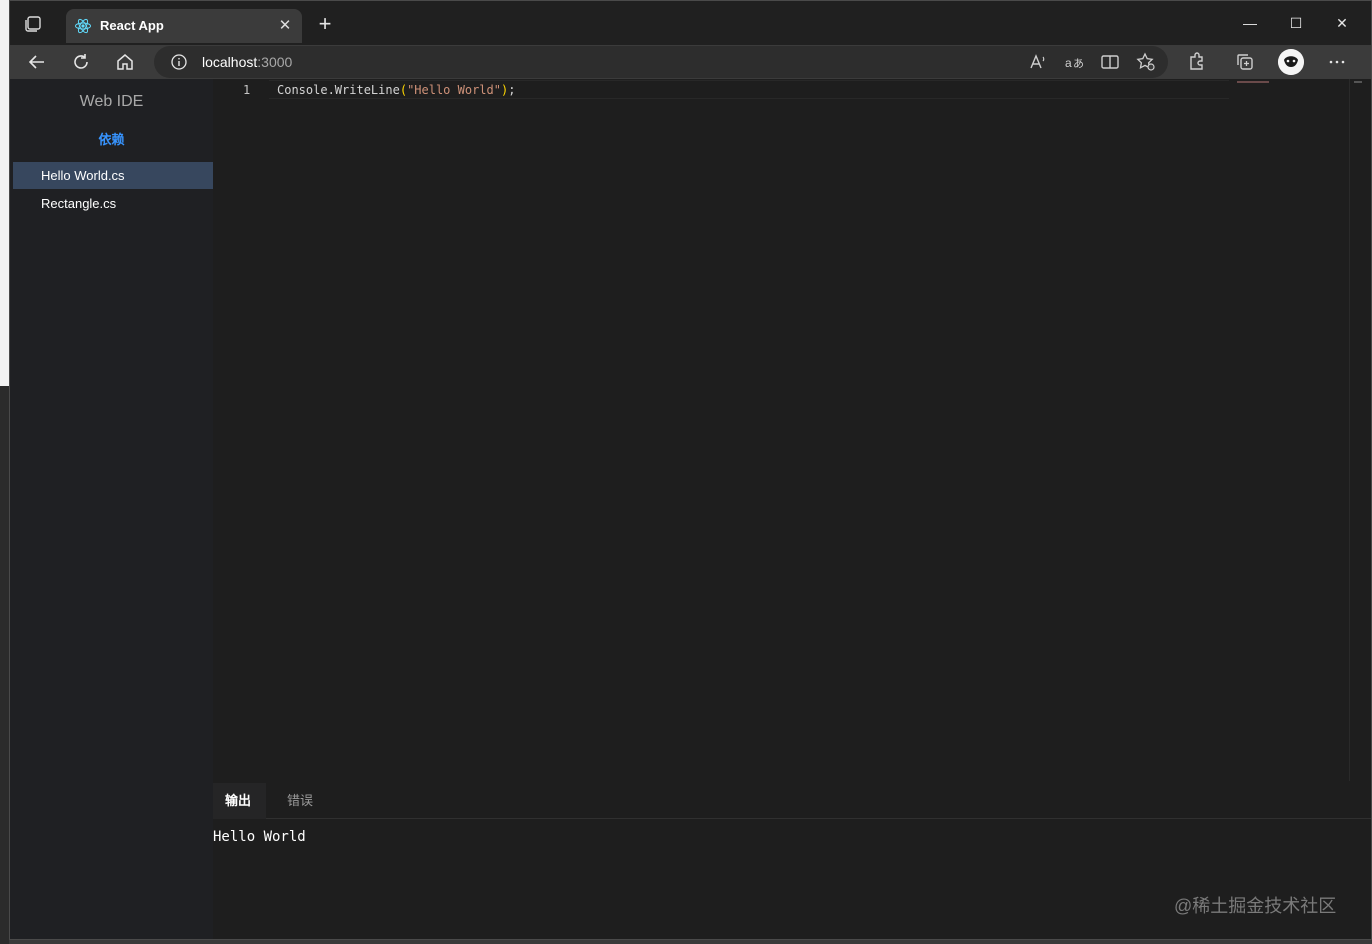 Image resolution: width=1372 pixels, height=944 pixels. I want to click on address-bar: localhost:3000, so click(661, 62).